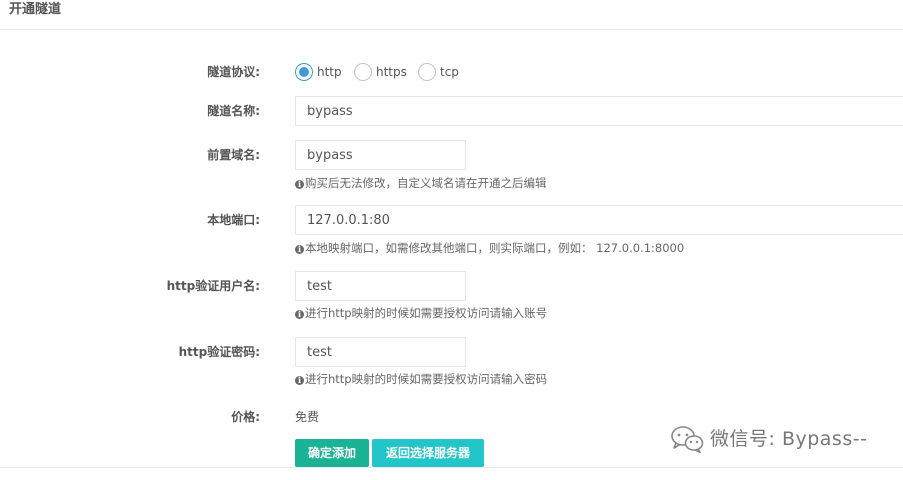 The width and height of the screenshot is (903, 480). What do you see at coordinates (233, 220) in the screenshot?
I see `local-port-label: 本地端口:` at bounding box center [233, 220].